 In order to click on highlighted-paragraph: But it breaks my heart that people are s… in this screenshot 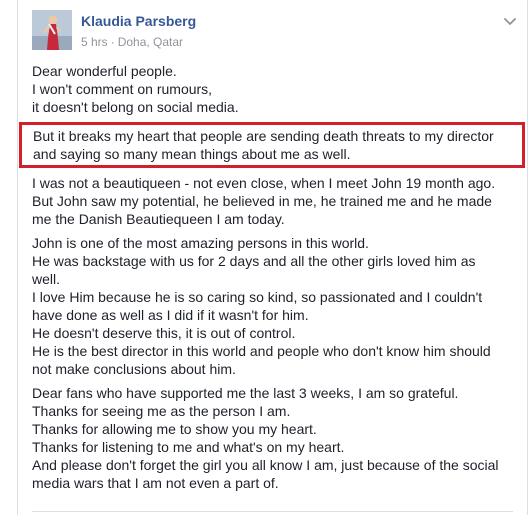, I will do `click(272, 145)`.